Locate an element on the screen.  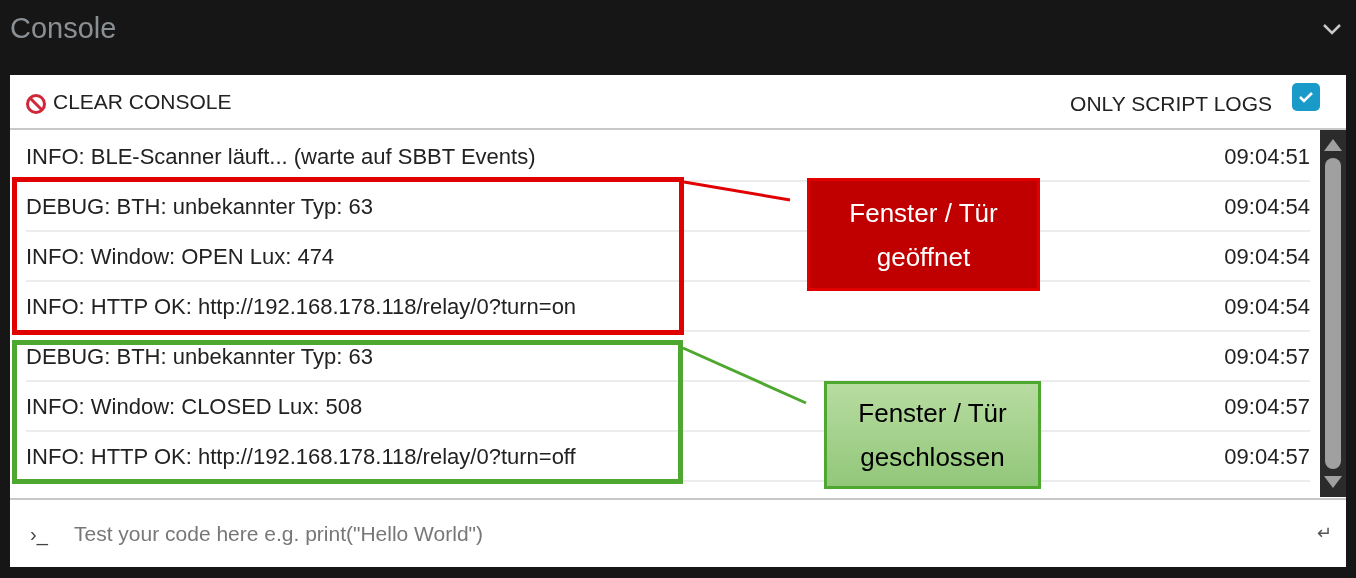
prohibited-icon is located at coordinates (36, 104).